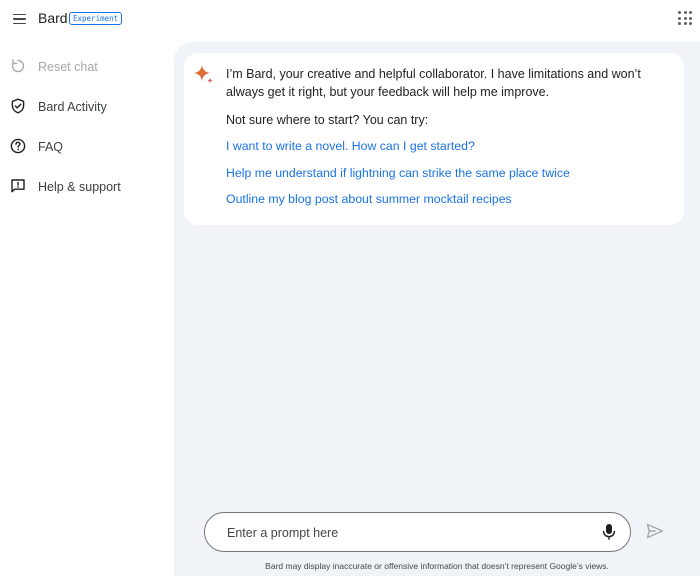  Describe the element at coordinates (18, 106) in the screenshot. I see `shield-icon` at that location.